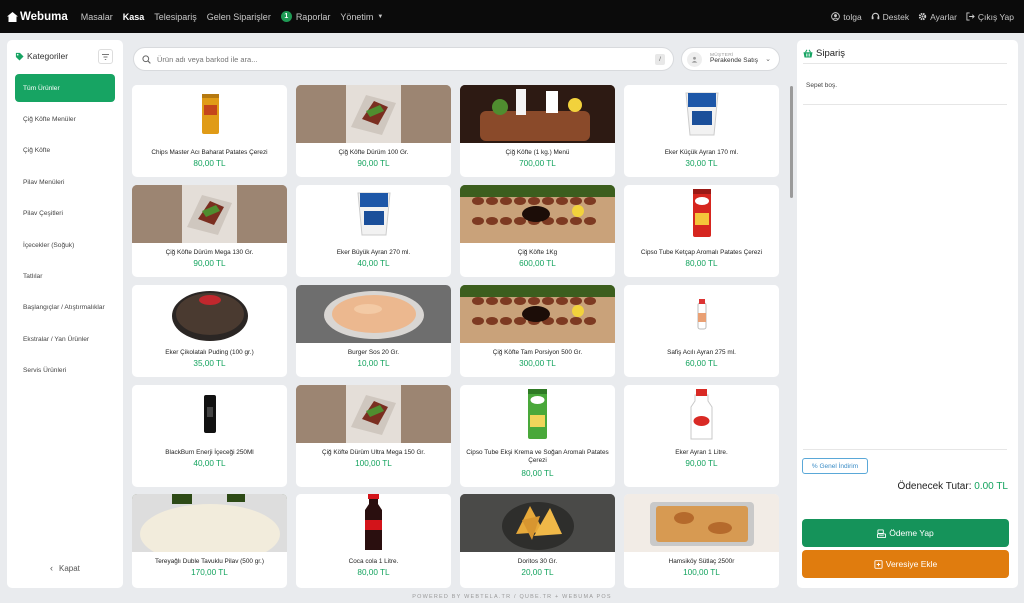  Describe the element at coordinates (373, 463) in the screenshot. I see `product-price: 100,00 TL` at that location.